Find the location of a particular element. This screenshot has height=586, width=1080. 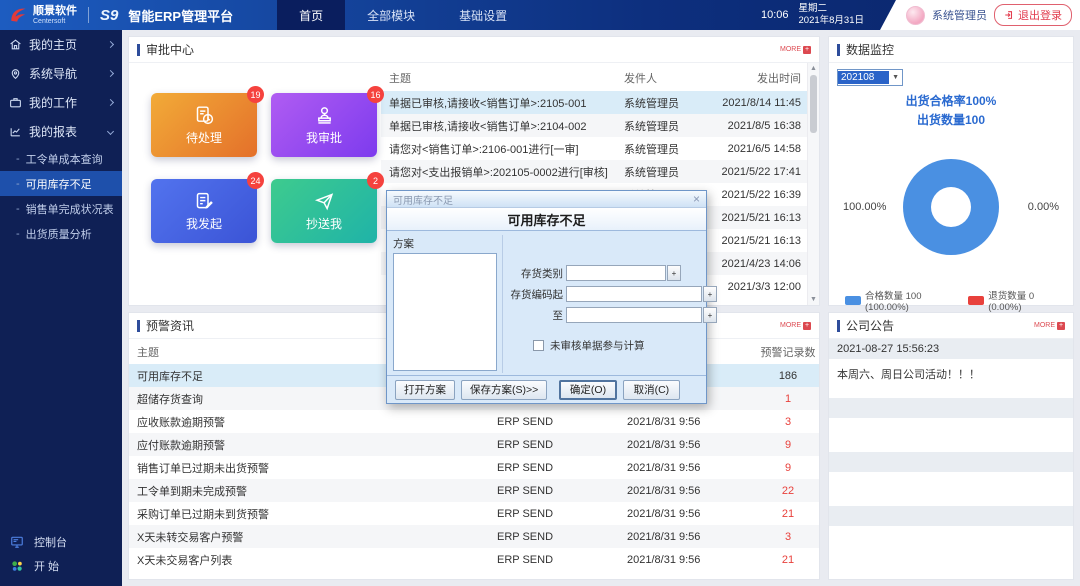

tile-pending: 19 待处理 is located at coordinates (207, 121).